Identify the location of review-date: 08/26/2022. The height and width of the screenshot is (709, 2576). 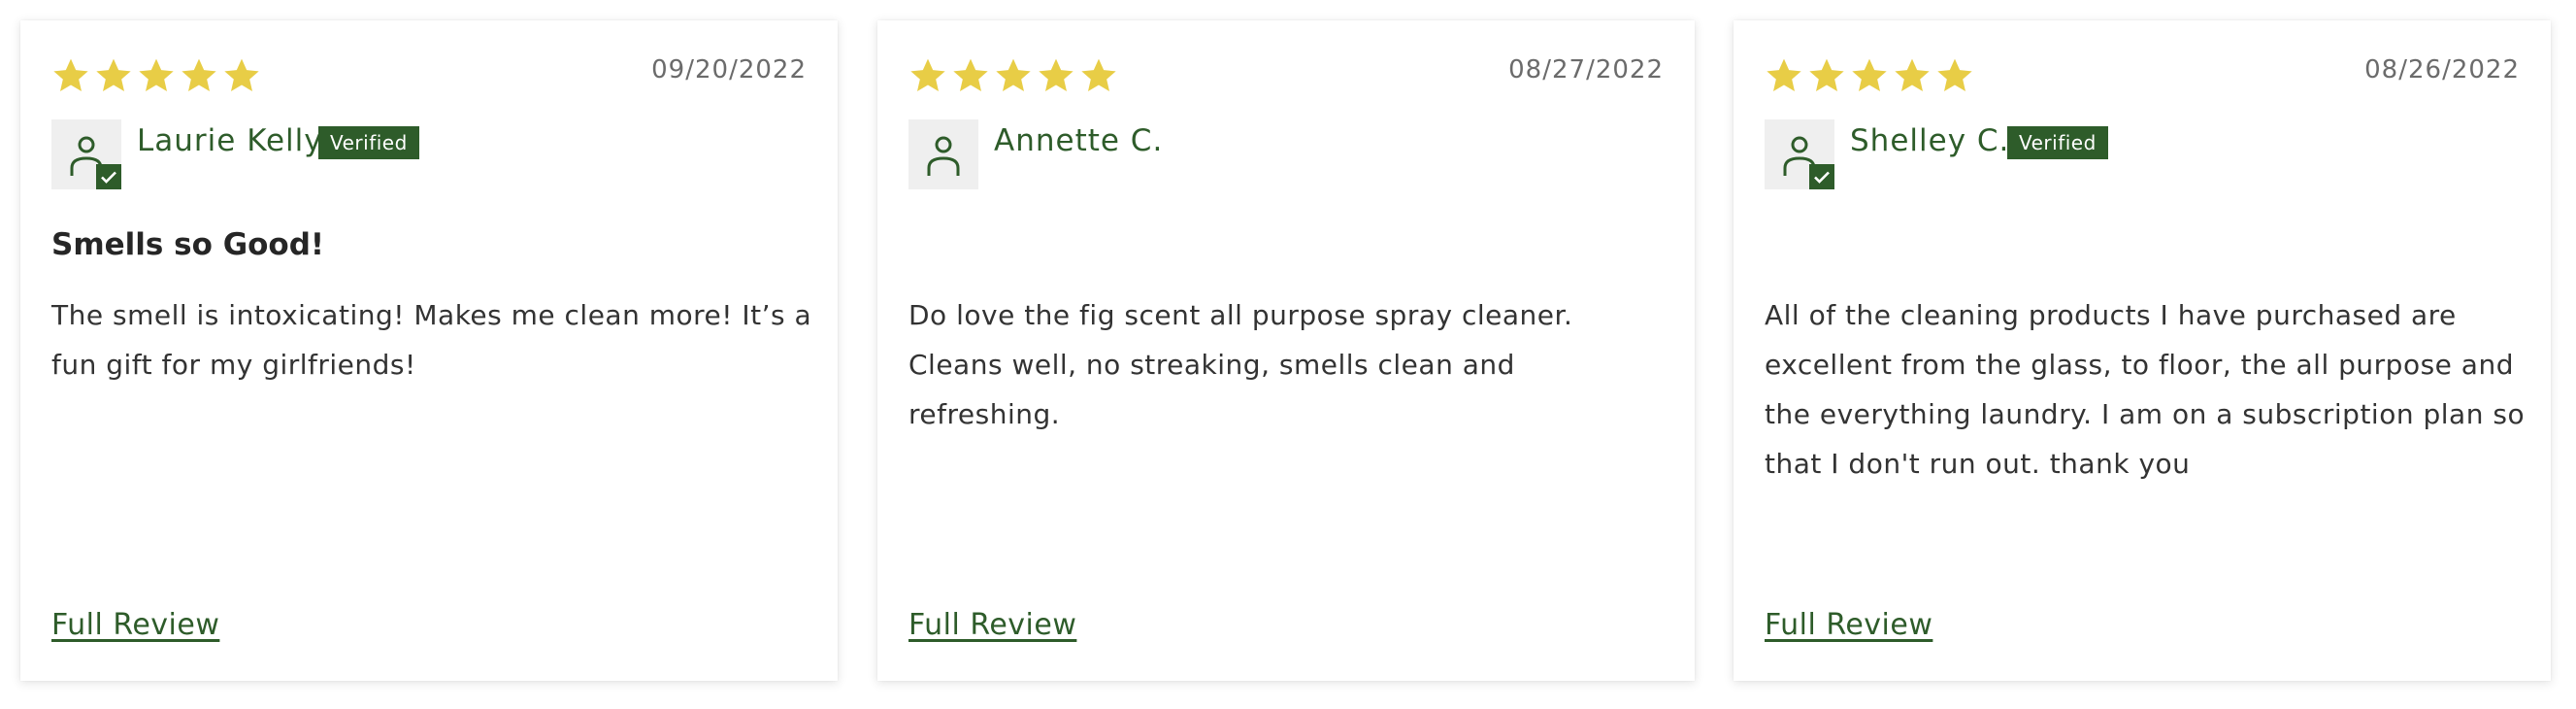
(2442, 69).